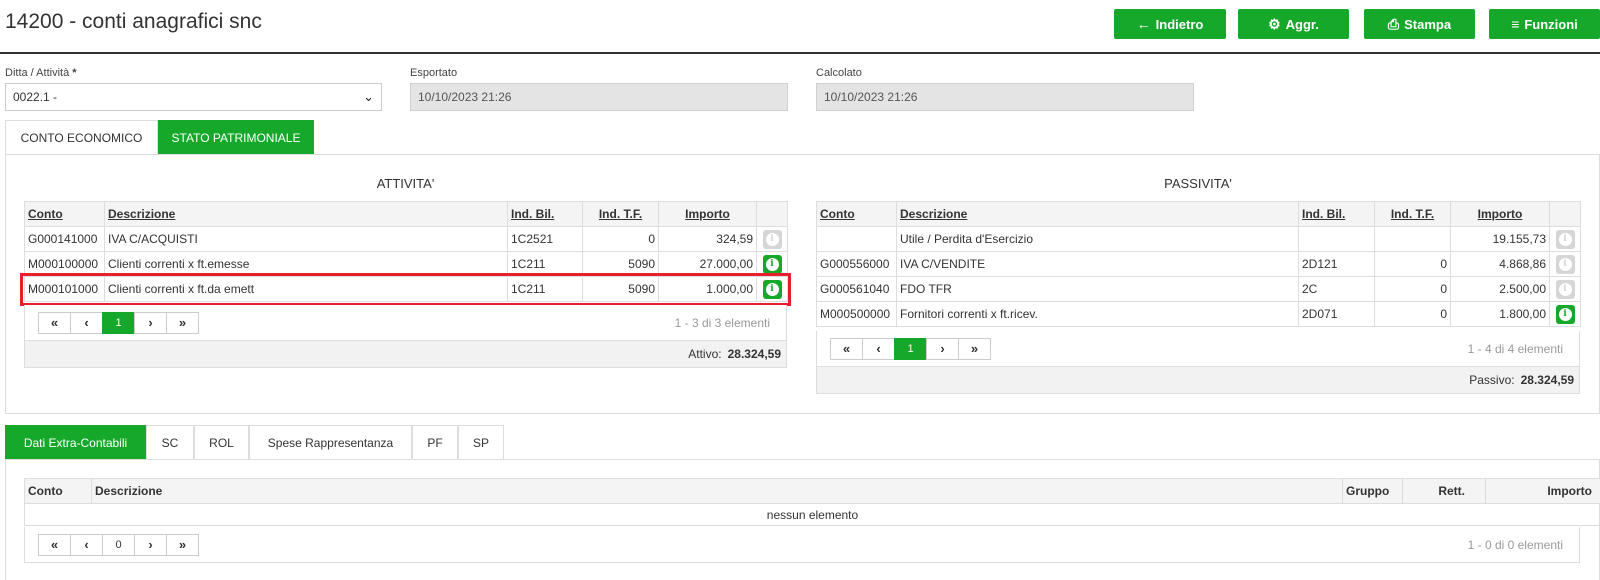 The height and width of the screenshot is (580, 1600). I want to click on table-row: G000561040 FDO TFR 2C 0 2.500,00 i, so click(1198, 289).